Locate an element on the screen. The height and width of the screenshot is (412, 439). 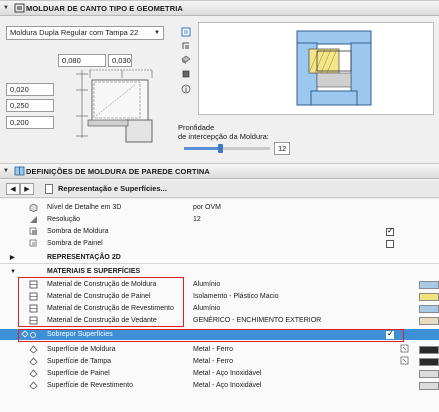
geometry-panel-title: MOLDUAR DE CANTO TIPO E GEOMETRIA is located at coordinates (104, 8).